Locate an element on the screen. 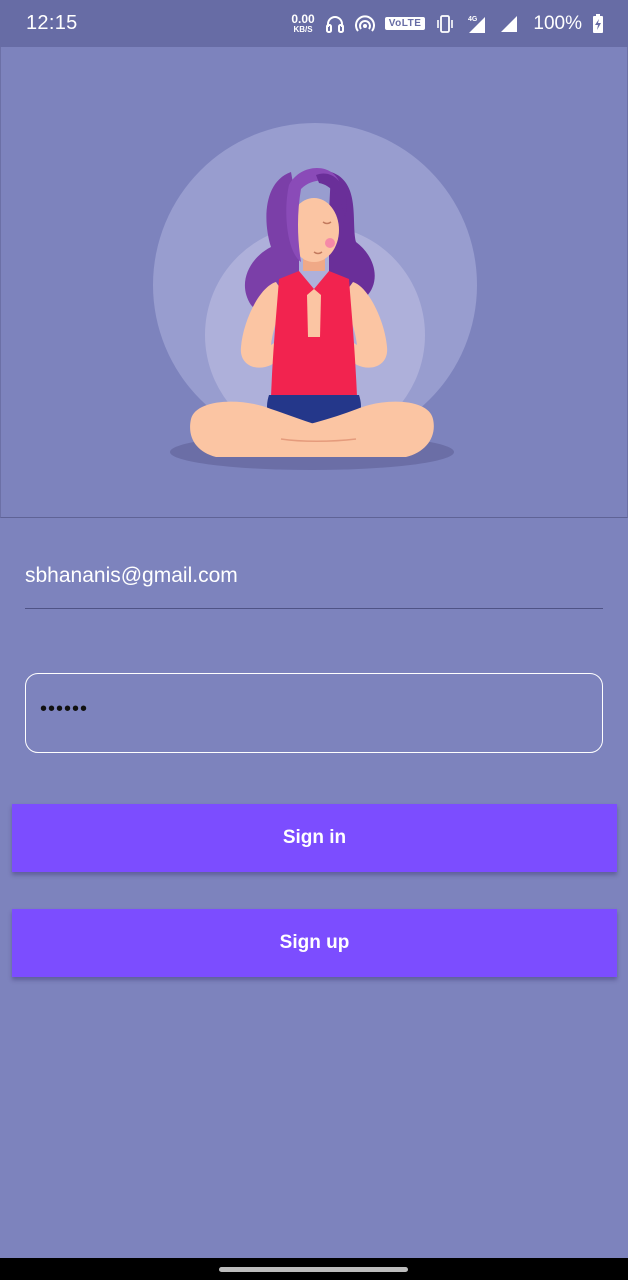  signal-icon: 4G is located at coordinates (477, 24).